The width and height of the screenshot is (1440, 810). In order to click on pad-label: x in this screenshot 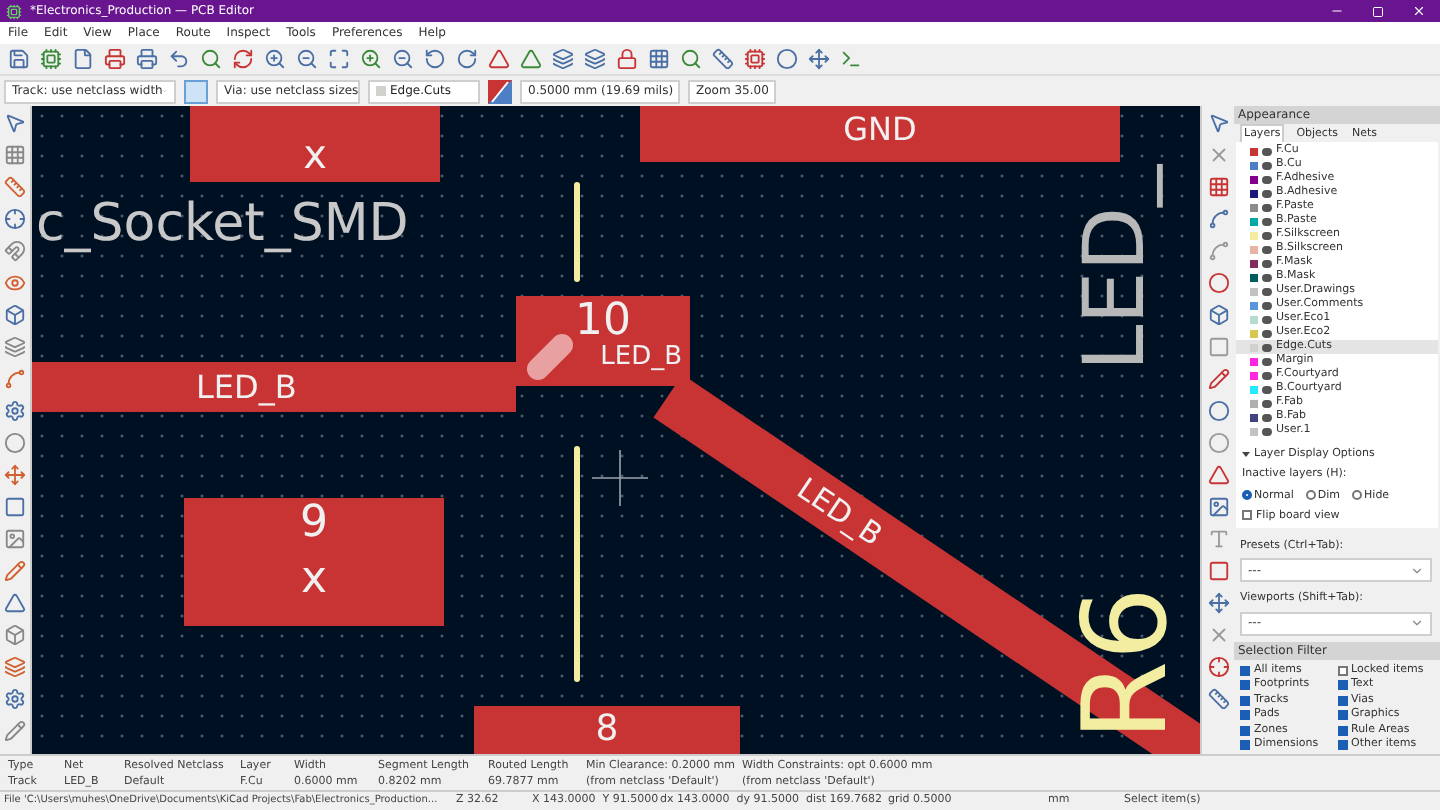, I will do `click(314, 580)`.